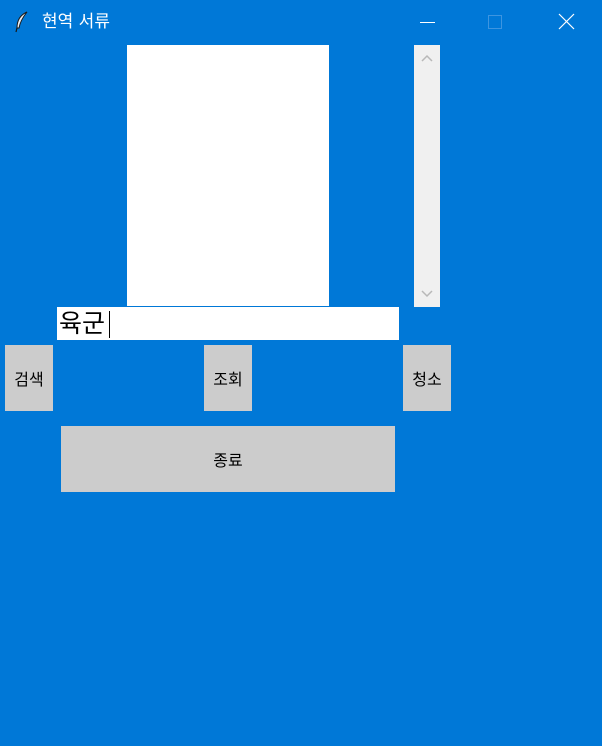 The image size is (602, 746). Describe the element at coordinates (228, 175) in the screenshot. I see `result-listbox` at that location.